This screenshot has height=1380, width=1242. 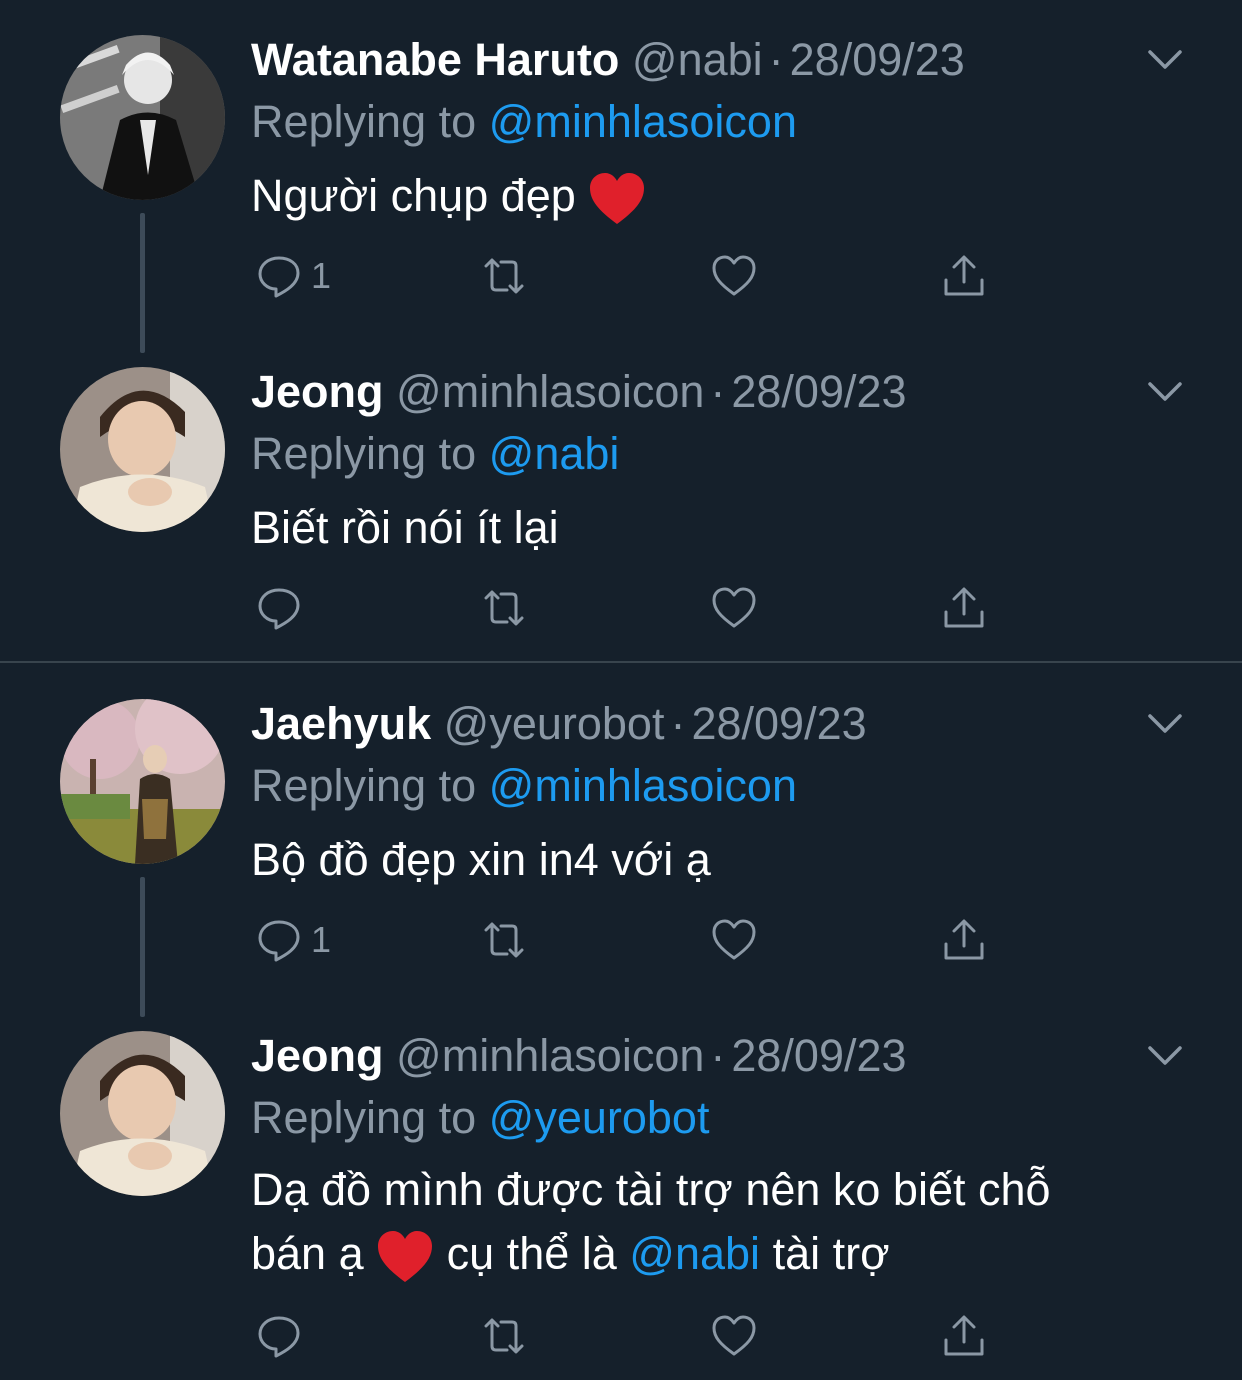 I want to click on tweet-text-line: Dạ đồ mình được tài trợ nên ko biết chỗ, so click(x=651, y=1189).